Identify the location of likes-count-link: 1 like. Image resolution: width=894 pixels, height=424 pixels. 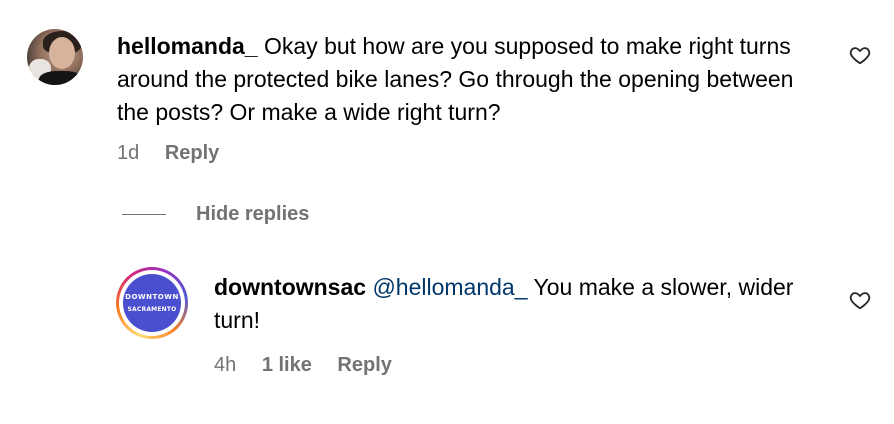
(287, 365).